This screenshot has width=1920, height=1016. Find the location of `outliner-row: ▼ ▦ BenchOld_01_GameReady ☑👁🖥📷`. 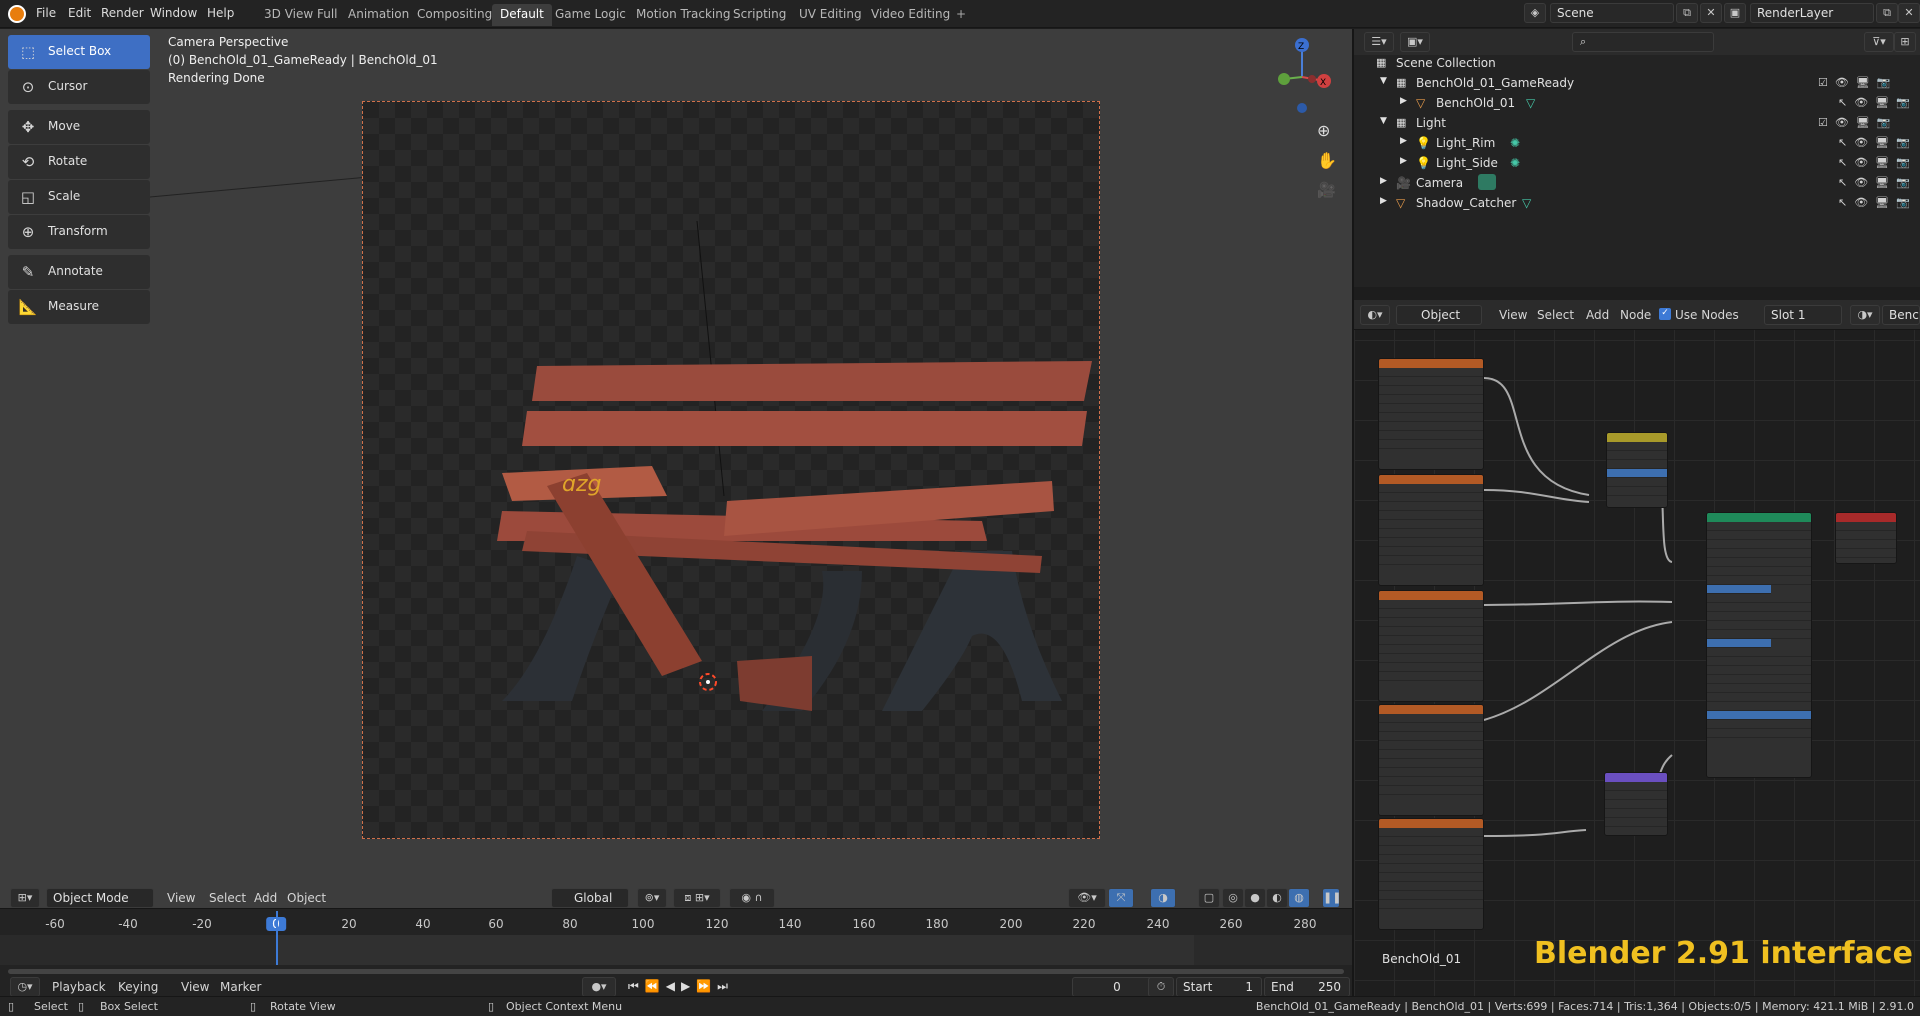

outliner-row: ▼ ▦ BenchOld_01_GameReady ☑👁🖥📷 is located at coordinates (1637, 83).